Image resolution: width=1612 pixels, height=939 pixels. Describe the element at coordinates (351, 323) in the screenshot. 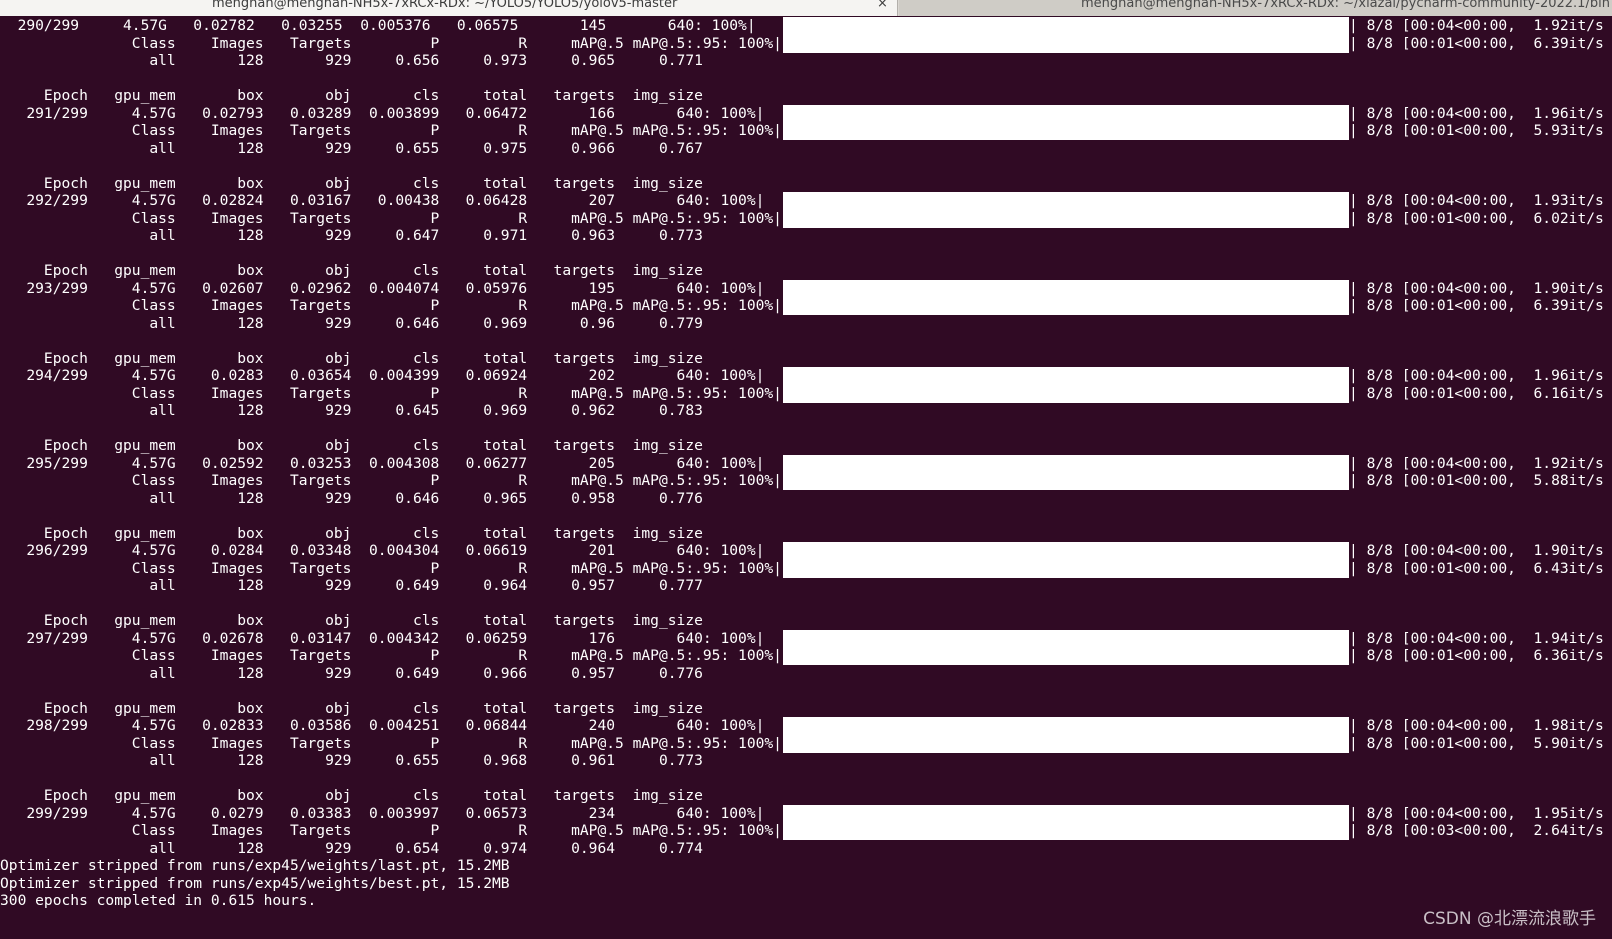

I see `val-result-line: all 128 929 0.646 0.969 0.96 0.779` at that location.